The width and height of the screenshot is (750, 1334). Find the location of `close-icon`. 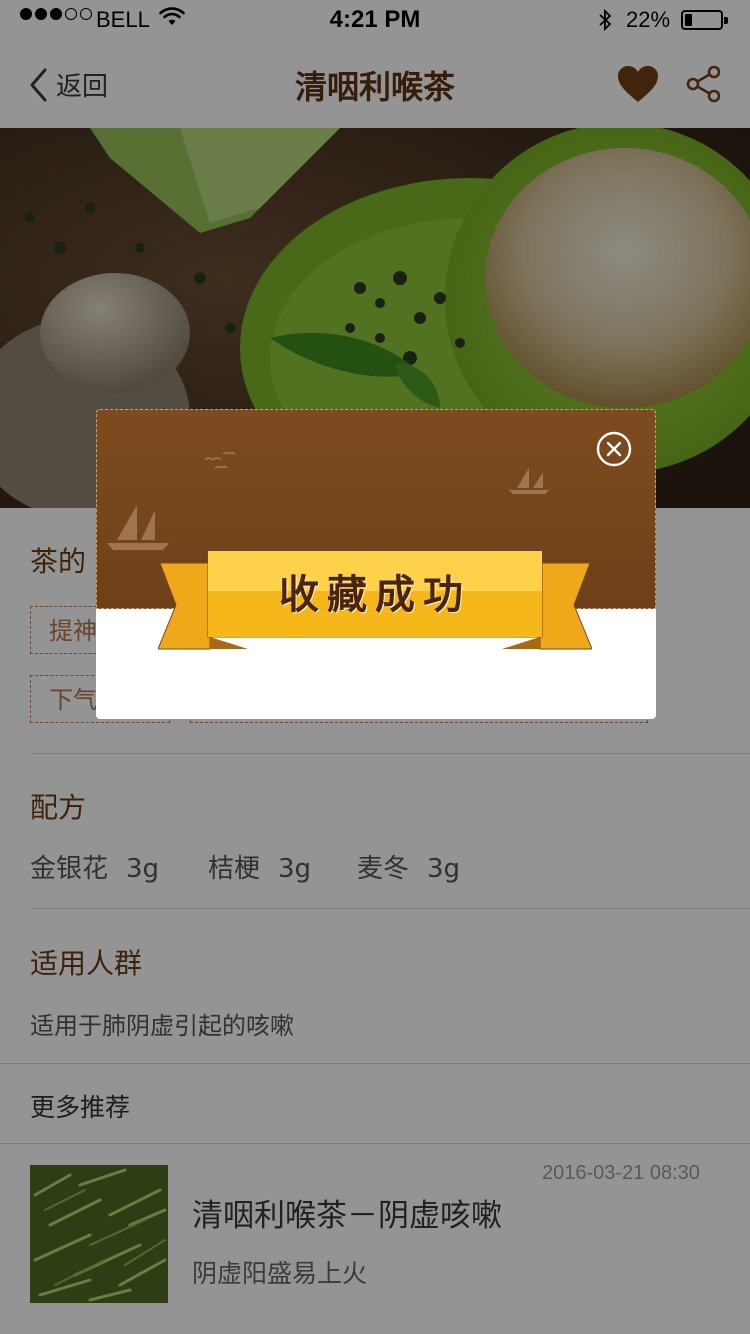

close-icon is located at coordinates (614, 449).